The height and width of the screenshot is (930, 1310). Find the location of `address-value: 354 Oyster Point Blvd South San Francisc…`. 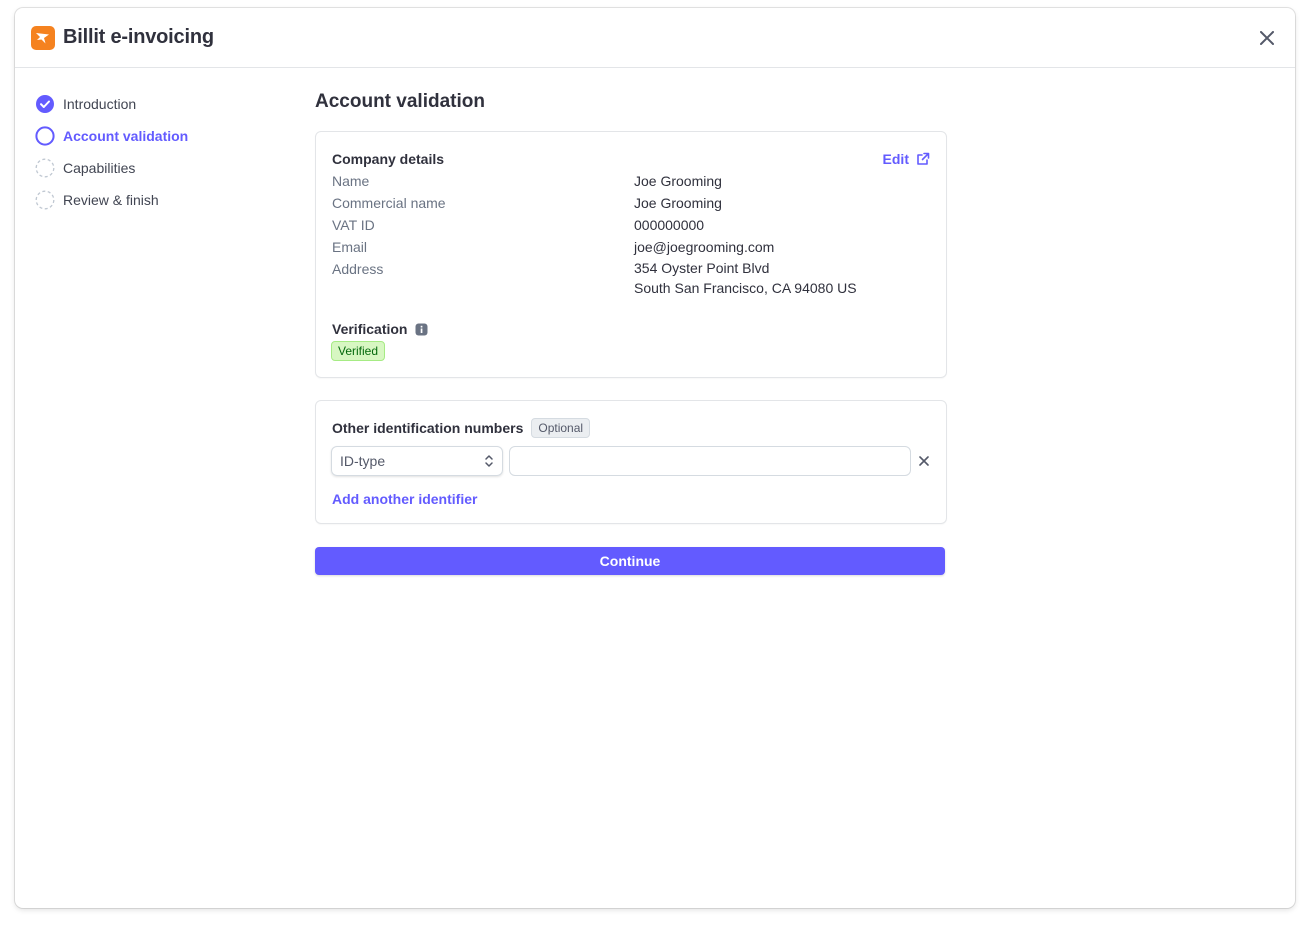

address-value: 354 Oyster Point Blvd South San Francisc… is located at coordinates (745, 278).